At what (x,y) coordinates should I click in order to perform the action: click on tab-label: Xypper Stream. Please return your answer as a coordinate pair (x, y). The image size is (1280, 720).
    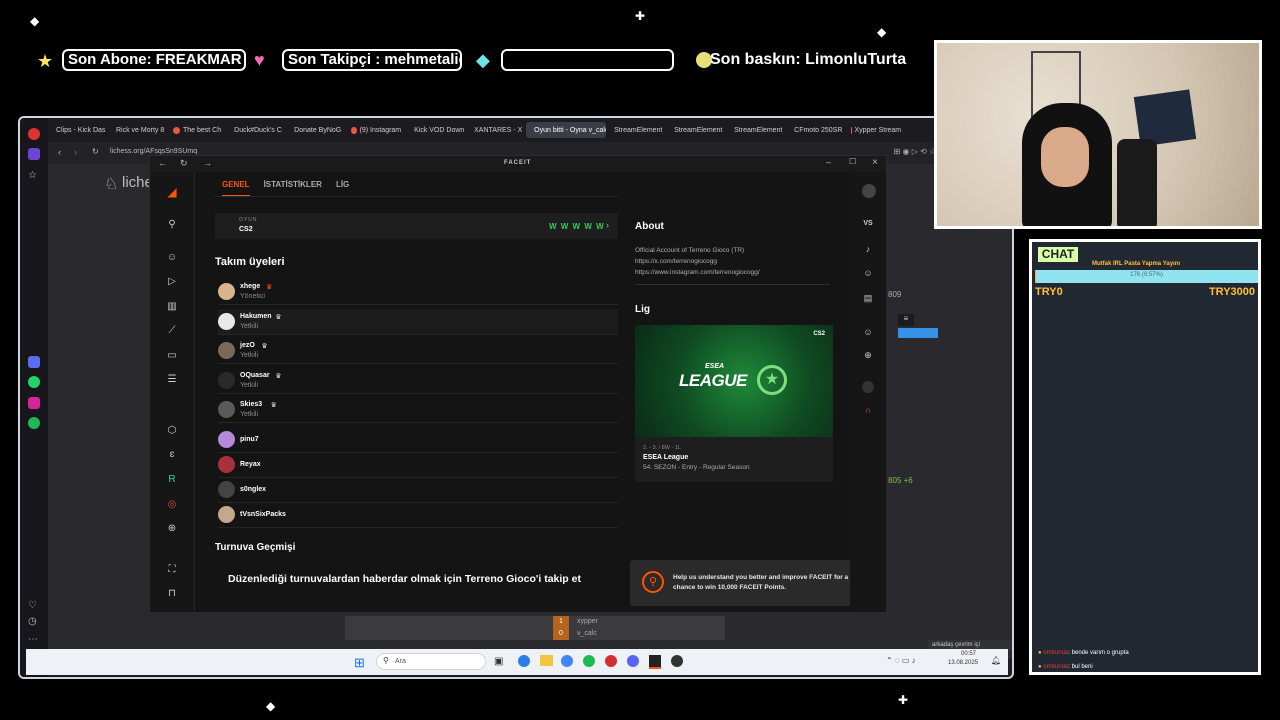
    Looking at the image, I should click on (878, 130).